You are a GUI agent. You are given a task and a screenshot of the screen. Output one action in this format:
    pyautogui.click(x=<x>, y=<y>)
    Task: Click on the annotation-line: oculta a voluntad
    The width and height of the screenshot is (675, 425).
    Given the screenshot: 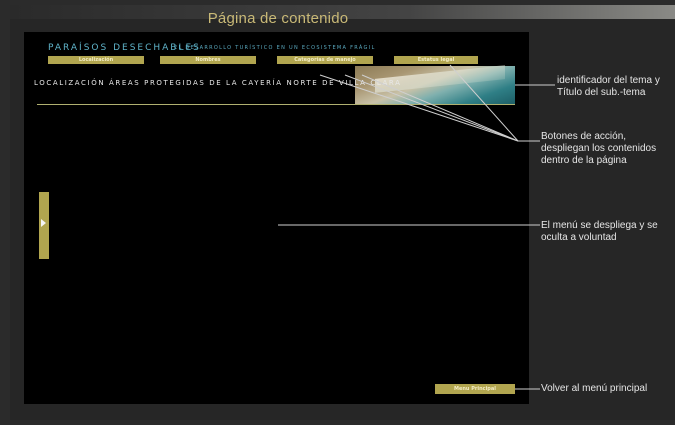 What is the action you would take?
    pyautogui.click(x=579, y=237)
    